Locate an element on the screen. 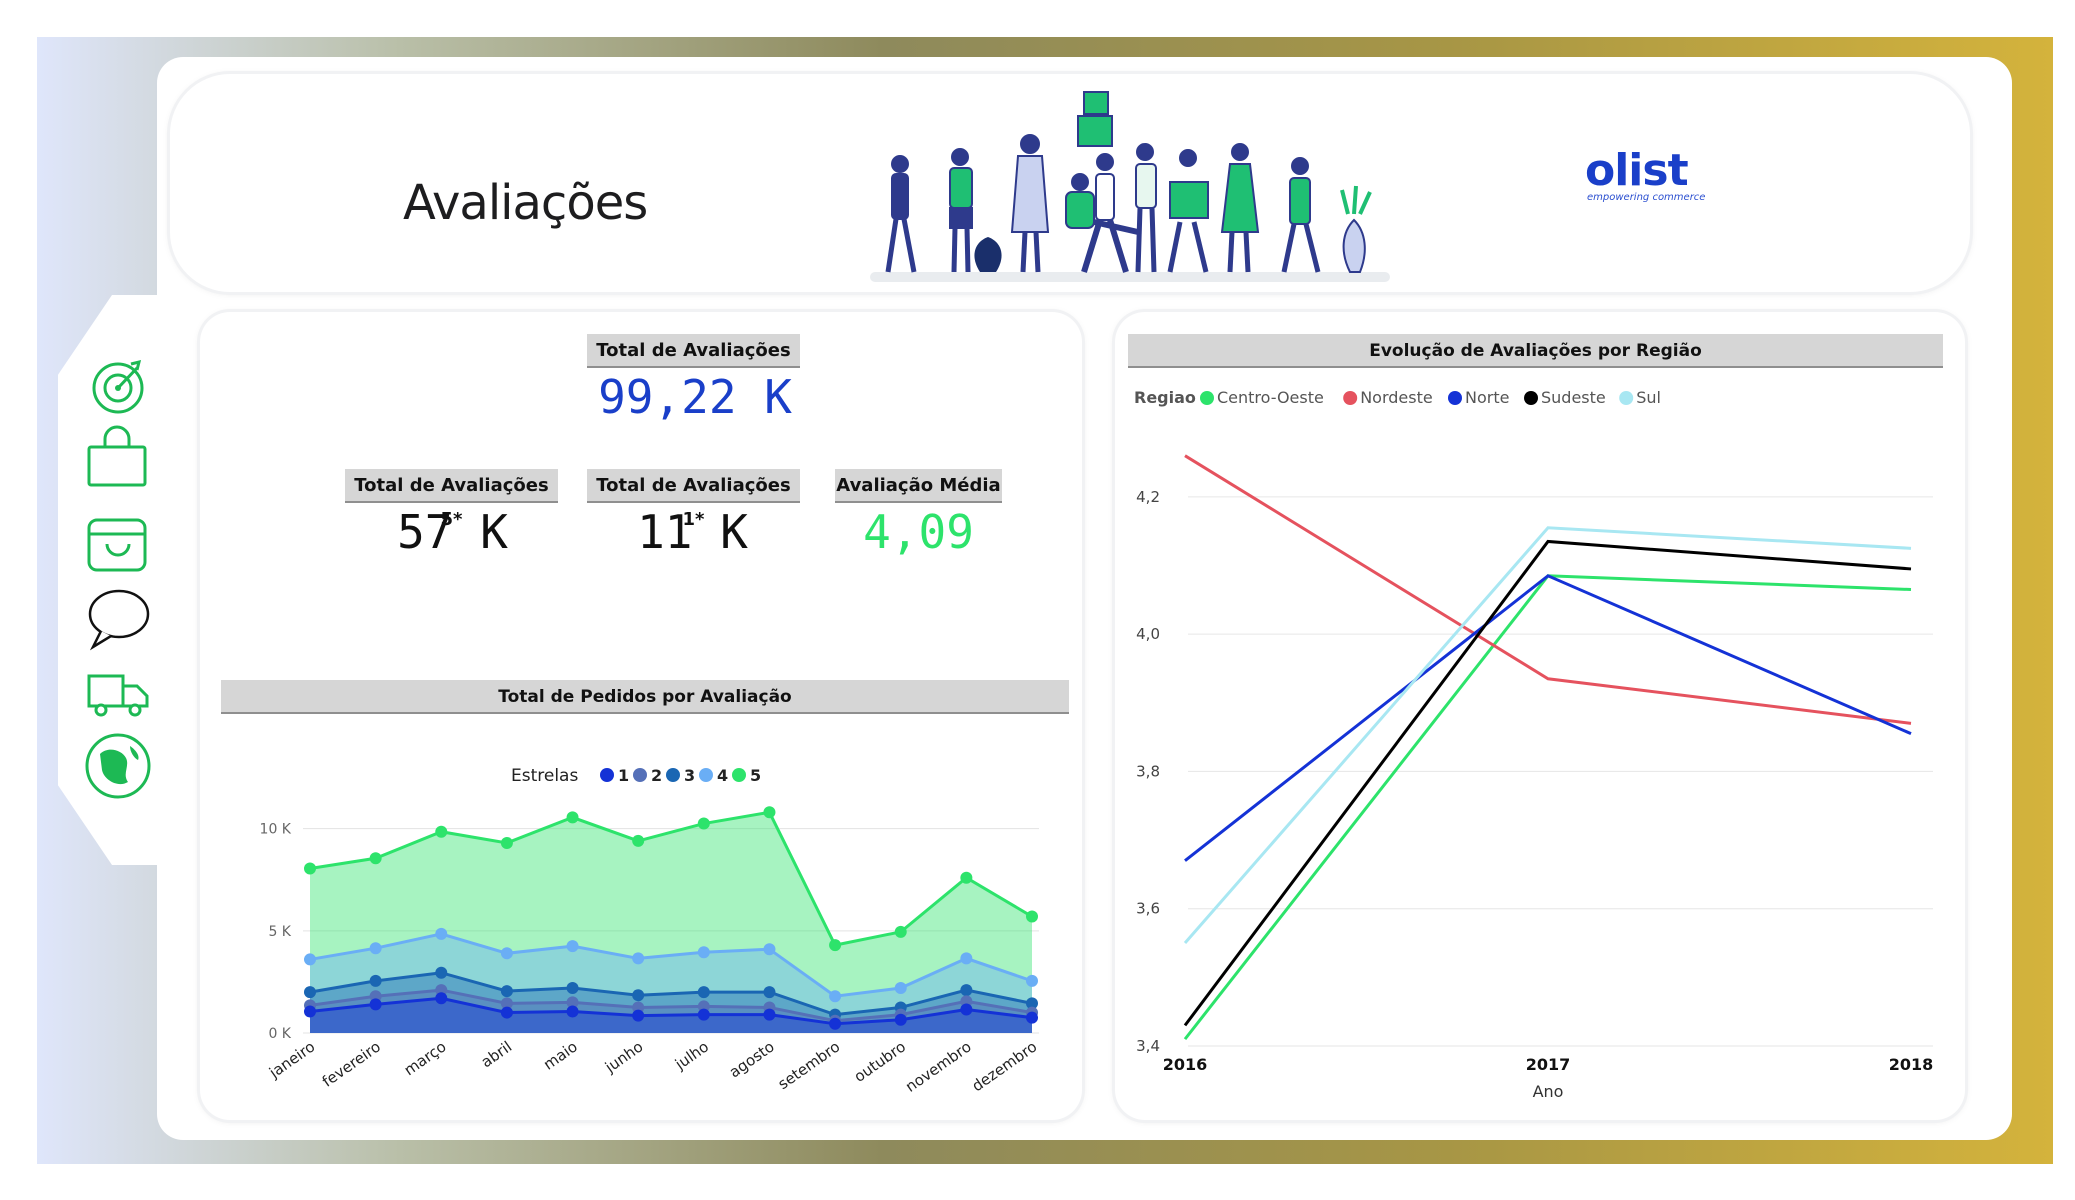  legend-label-1: 1 is located at coordinates (623, 775).